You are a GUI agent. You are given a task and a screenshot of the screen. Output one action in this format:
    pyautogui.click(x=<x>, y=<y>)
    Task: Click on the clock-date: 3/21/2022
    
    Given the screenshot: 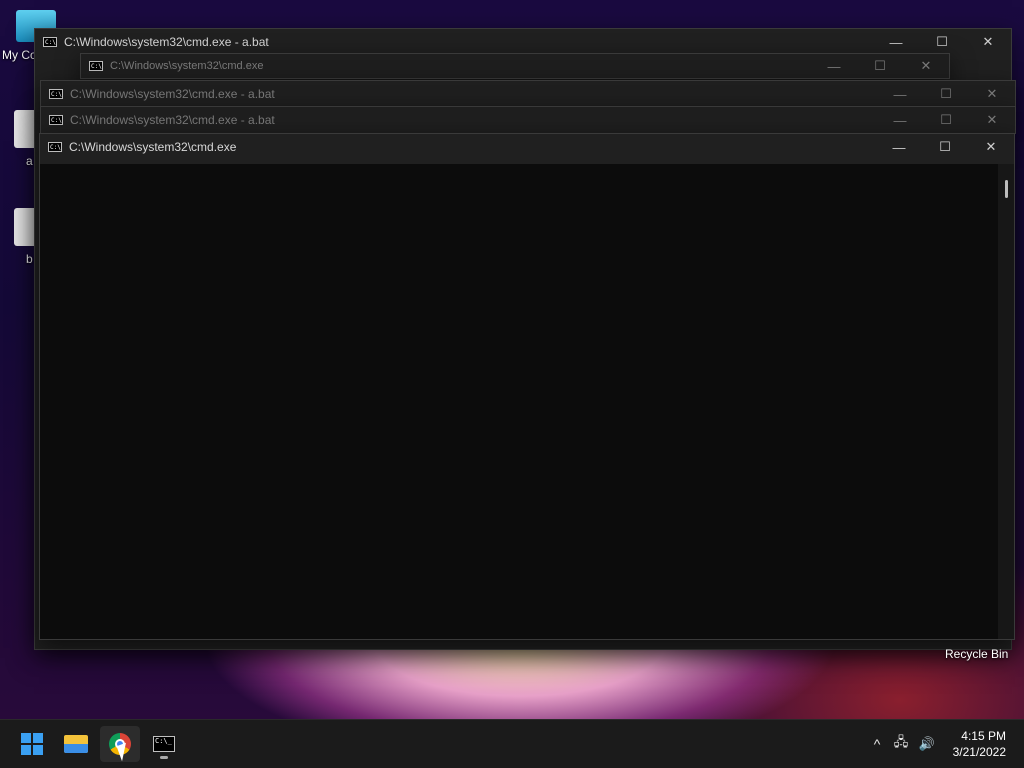 What is the action you would take?
    pyautogui.click(x=979, y=752)
    